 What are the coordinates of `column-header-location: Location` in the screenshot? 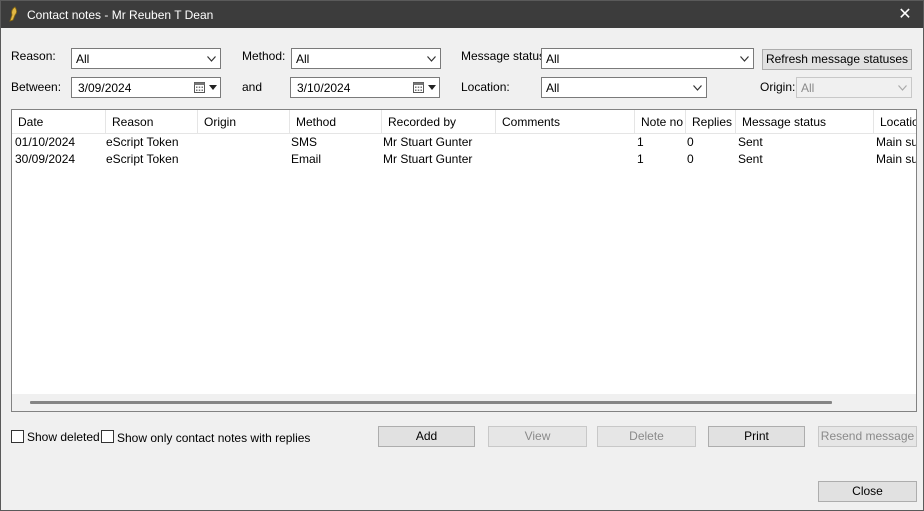 It's located at (895, 122).